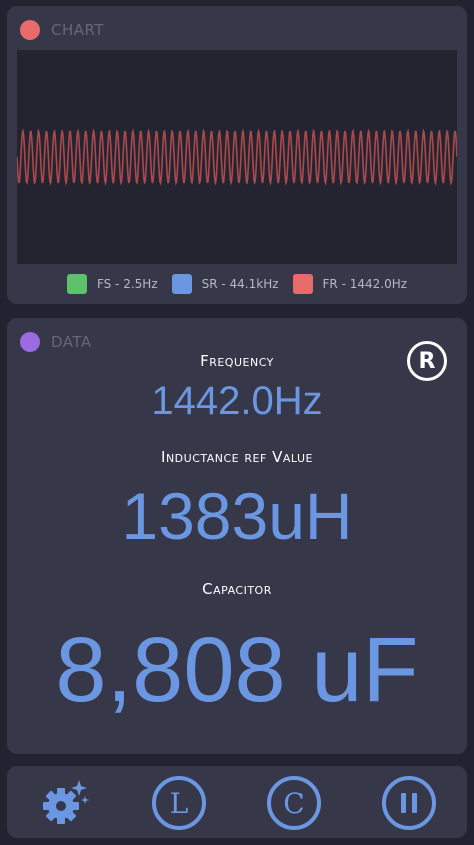  Describe the element at coordinates (30, 30) in the screenshot. I see `chart-indicator-dot` at that location.